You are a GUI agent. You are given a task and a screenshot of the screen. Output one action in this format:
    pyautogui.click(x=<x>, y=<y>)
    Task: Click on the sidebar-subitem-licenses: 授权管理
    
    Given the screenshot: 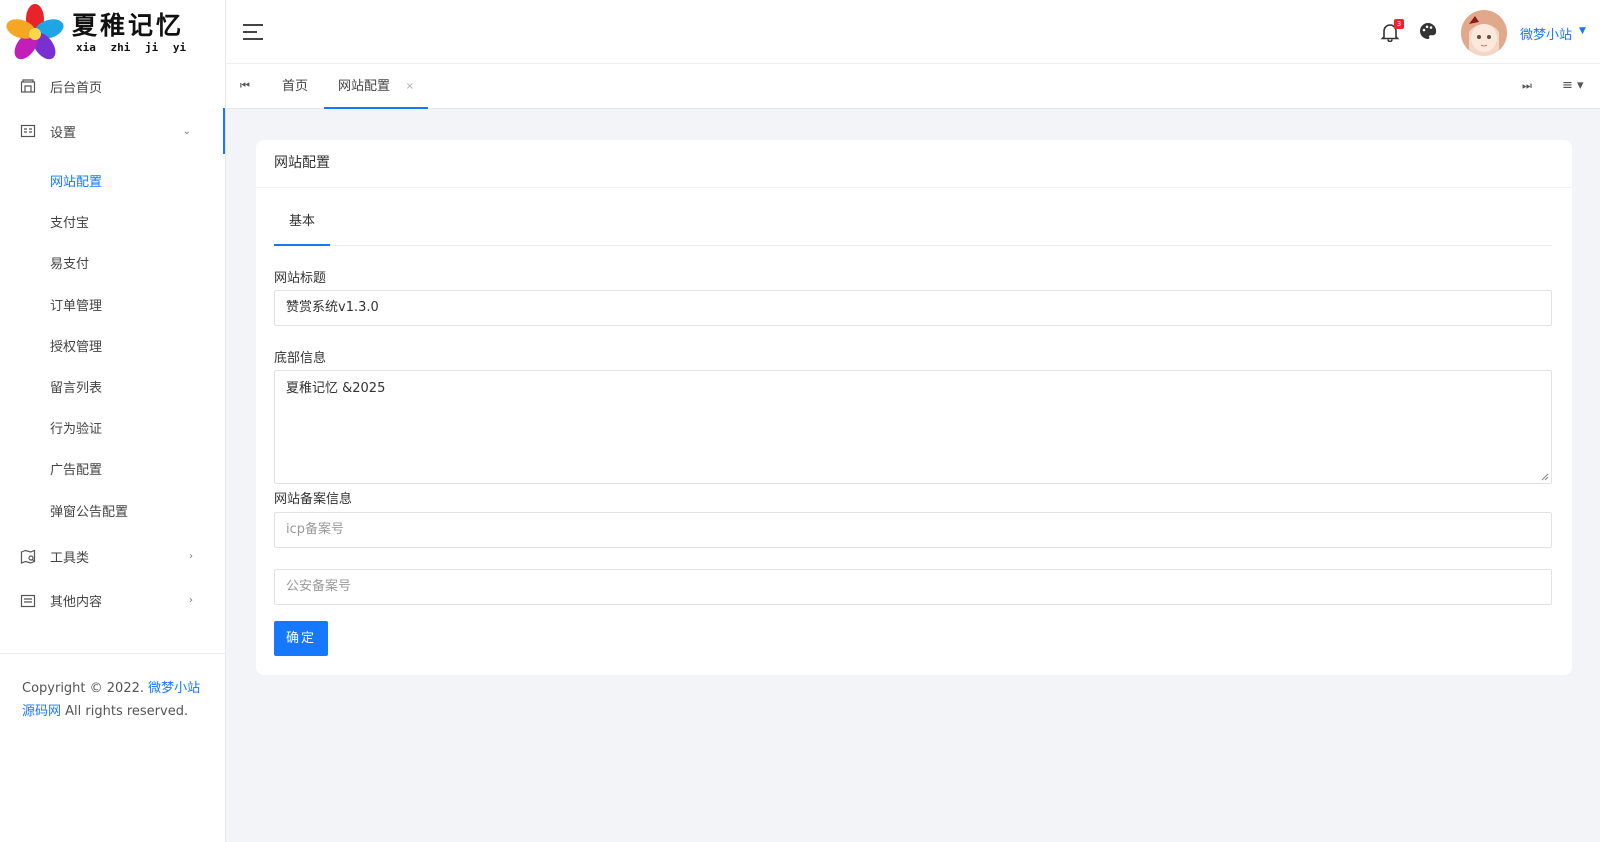 What is the action you would take?
    pyautogui.click(x=112, y=345)
    